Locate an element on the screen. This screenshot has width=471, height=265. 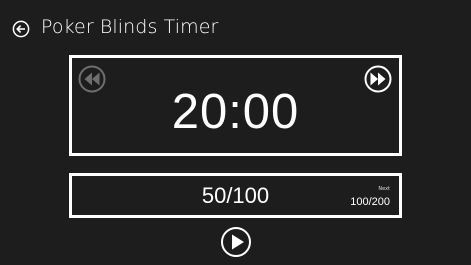
back-button is located at coordinates (21, 29).